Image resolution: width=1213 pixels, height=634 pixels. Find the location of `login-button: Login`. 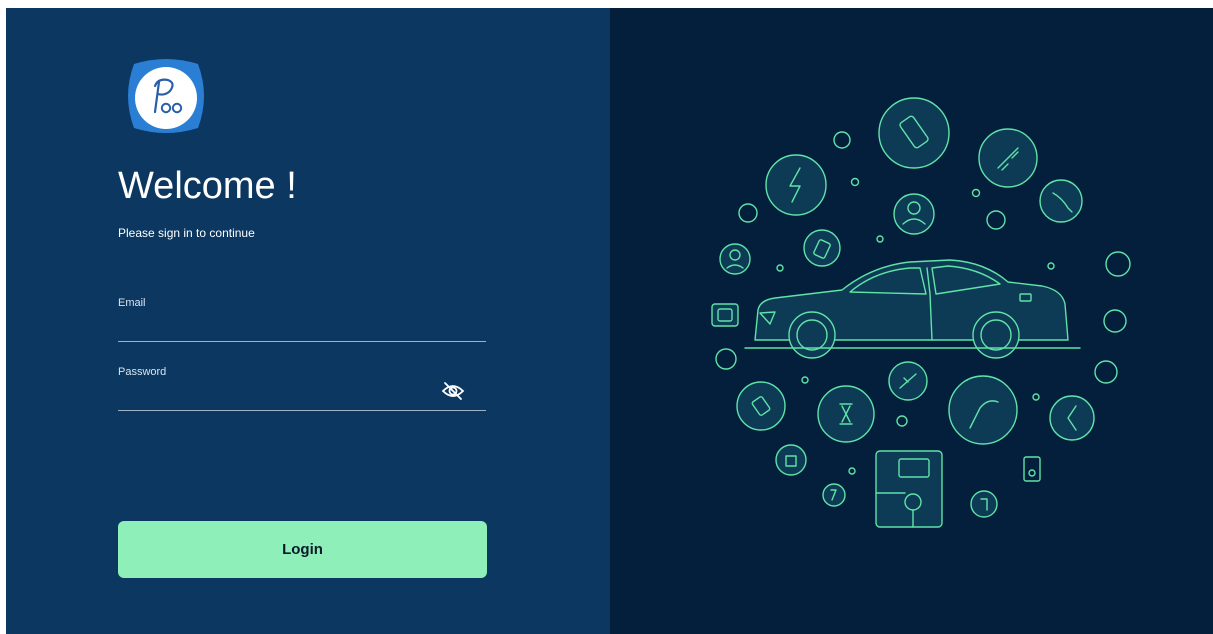

login-button: Login is located at coordinates (302, 549).